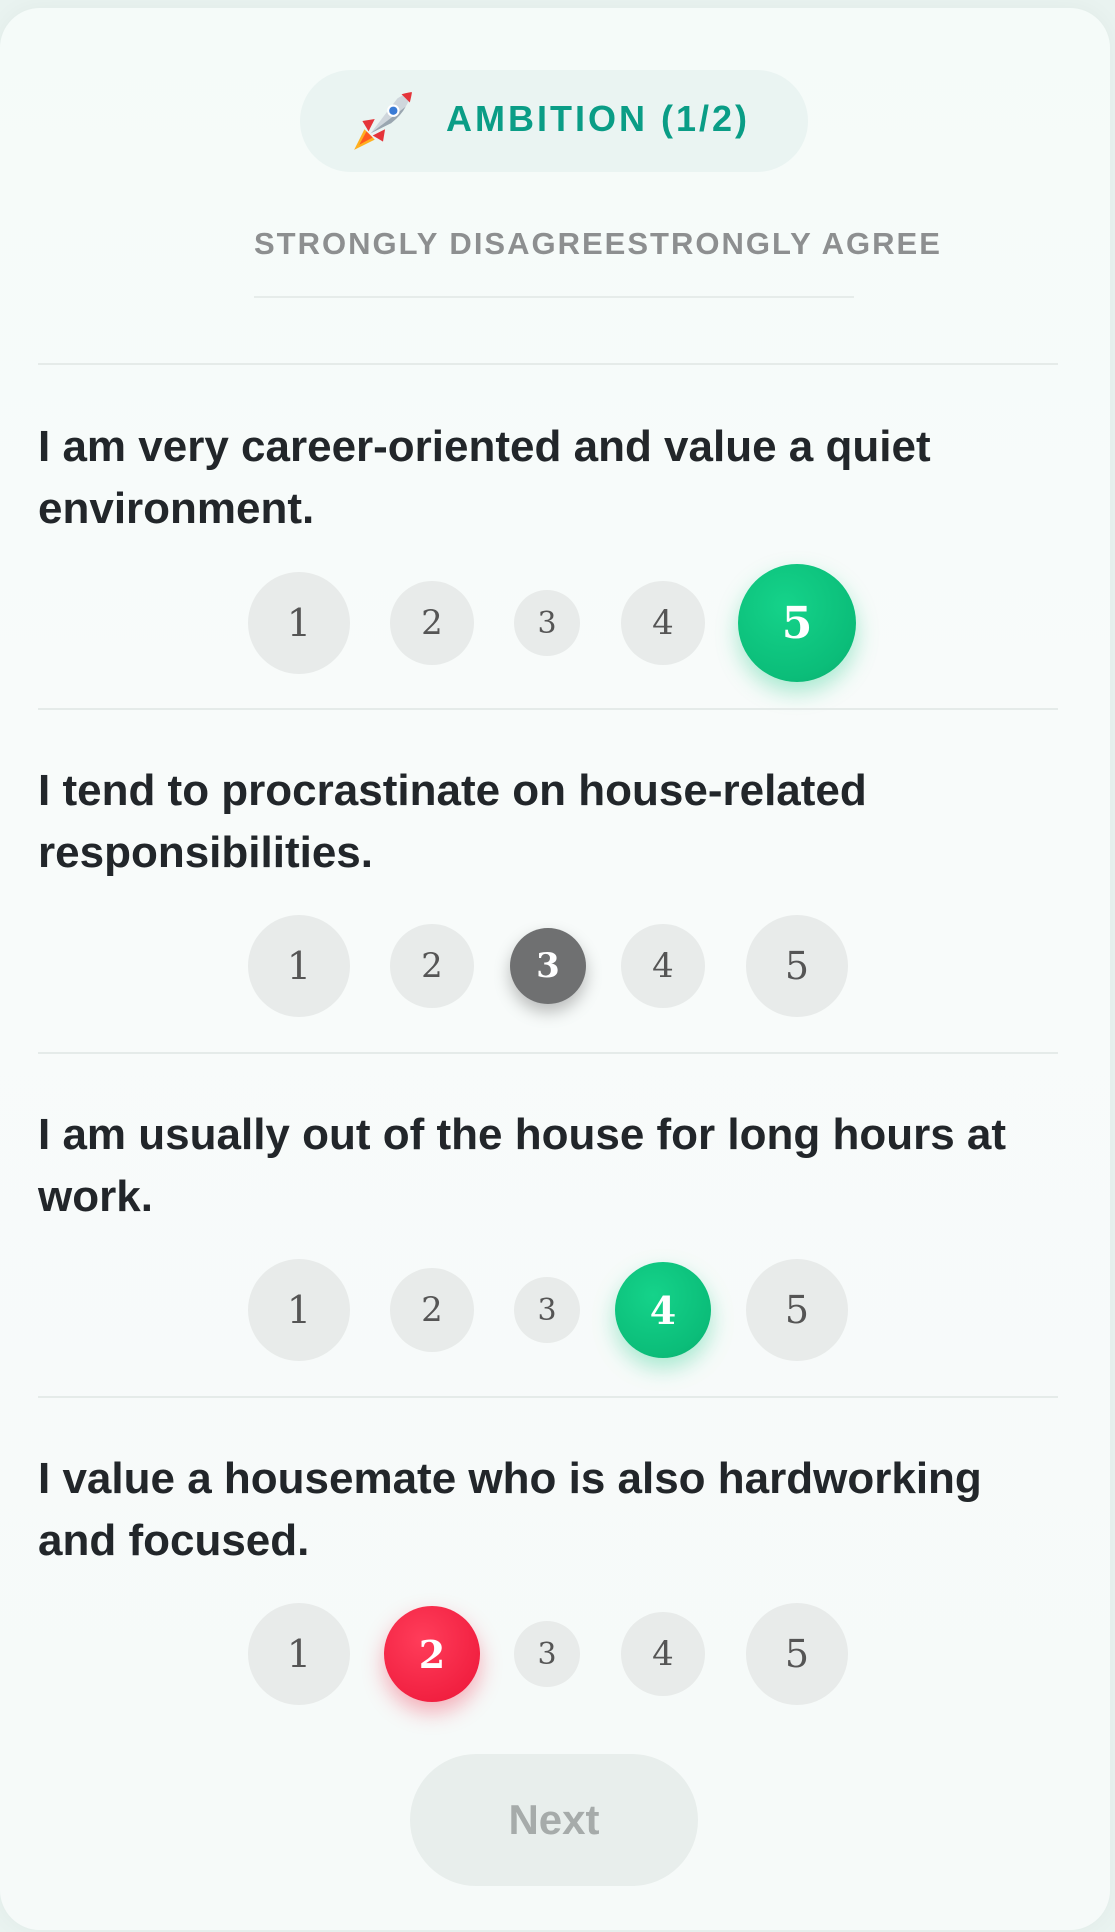 Image resolution: width=1115 pixels, height=1932 pixels. Describe the element at coordinates (597, 262) in the screenshot. I see `scale-legend: STRONGLY DISAGREESTRONGLY AGREE` at that location.